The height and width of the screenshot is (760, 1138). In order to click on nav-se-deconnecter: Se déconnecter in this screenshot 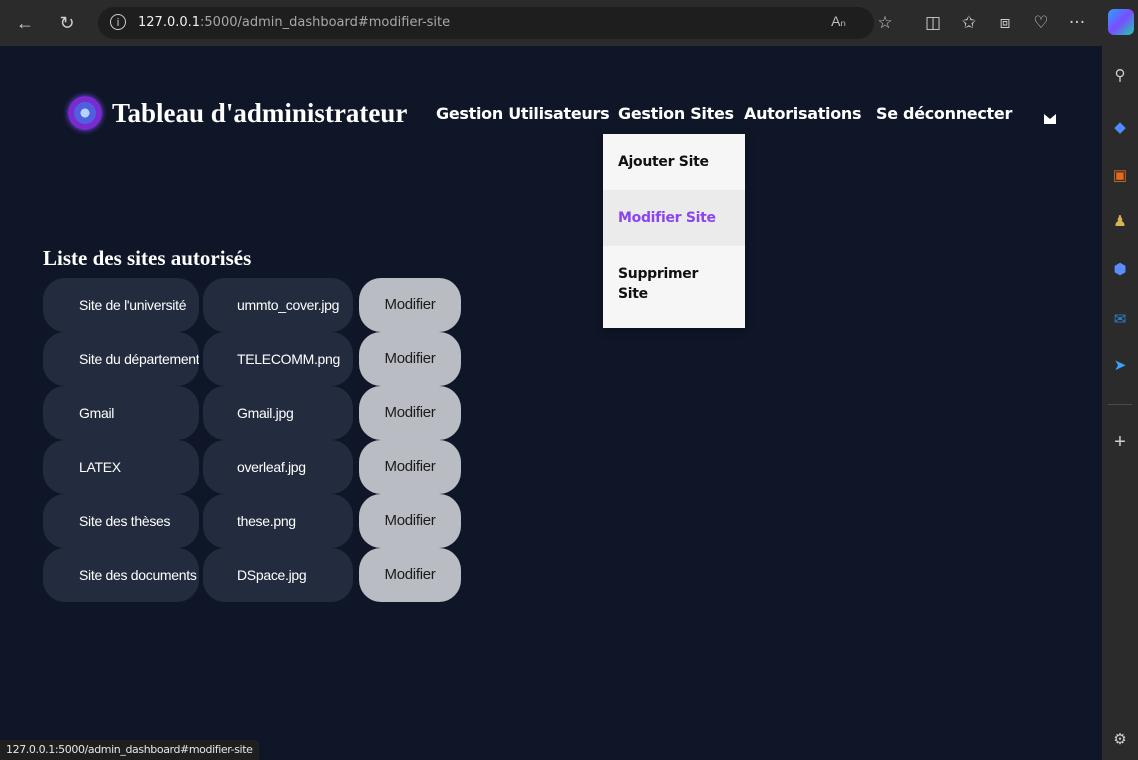, I will do `click(944, 113)`.